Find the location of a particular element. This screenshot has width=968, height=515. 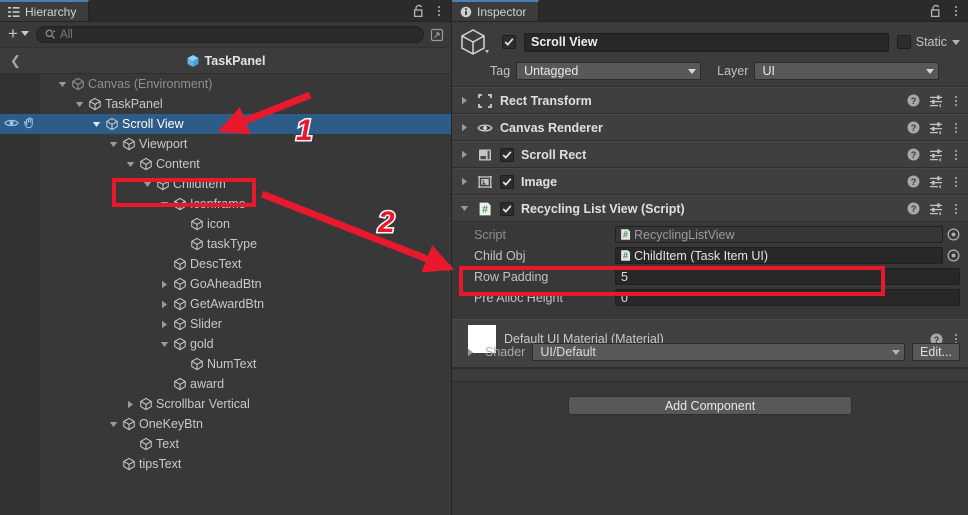

component-row-scroll-rect: Scroll Rect? is located at coordinates (710, 154).